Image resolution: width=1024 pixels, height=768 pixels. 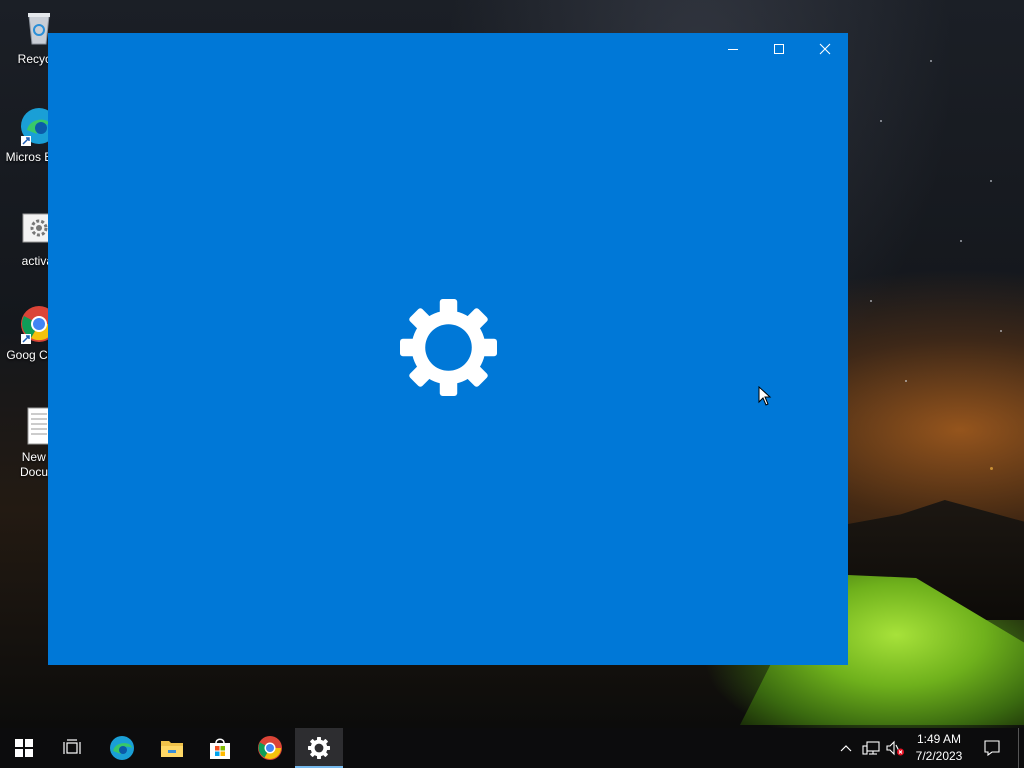 I want to click on action-center-button, so click(x=992, y=748).